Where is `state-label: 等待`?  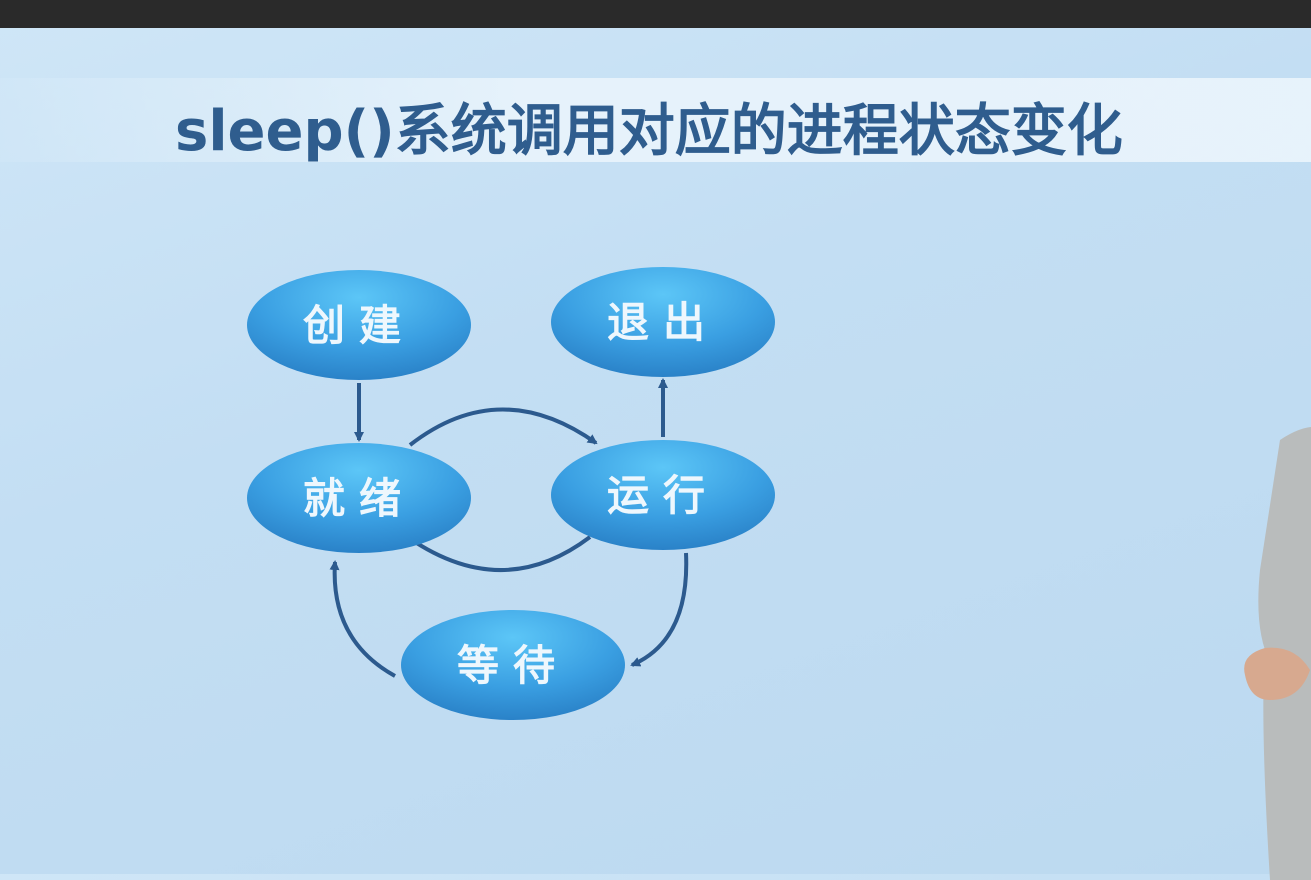 state-label: 等待 is located at coordinates (513, 665).